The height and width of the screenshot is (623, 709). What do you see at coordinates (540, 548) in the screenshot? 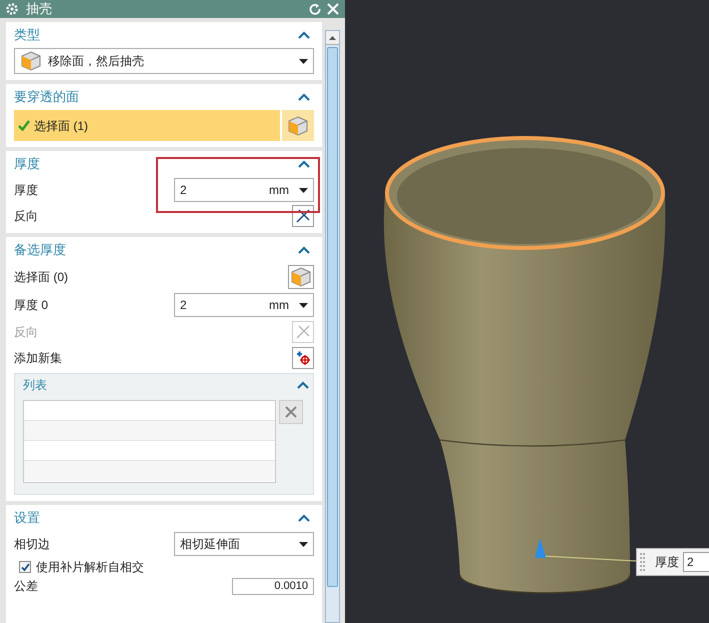
I see `direction-cone-icon` at bounding box center [540, 548].